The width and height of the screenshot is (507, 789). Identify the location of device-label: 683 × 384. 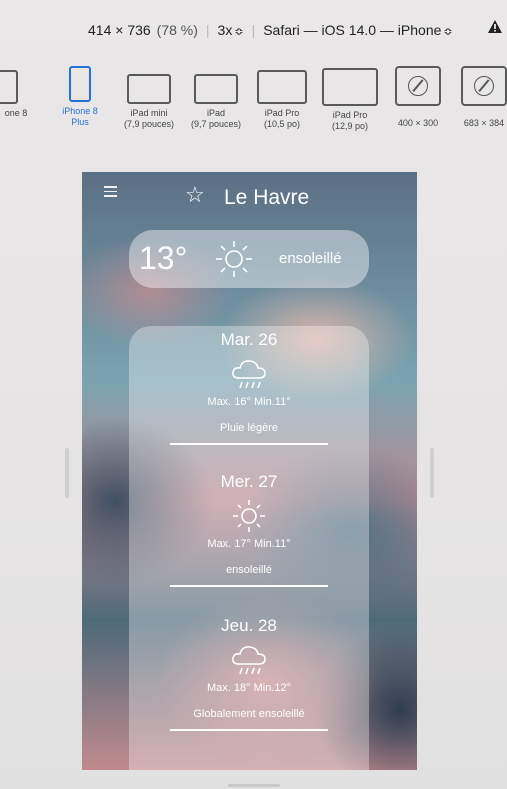
(484, 123).